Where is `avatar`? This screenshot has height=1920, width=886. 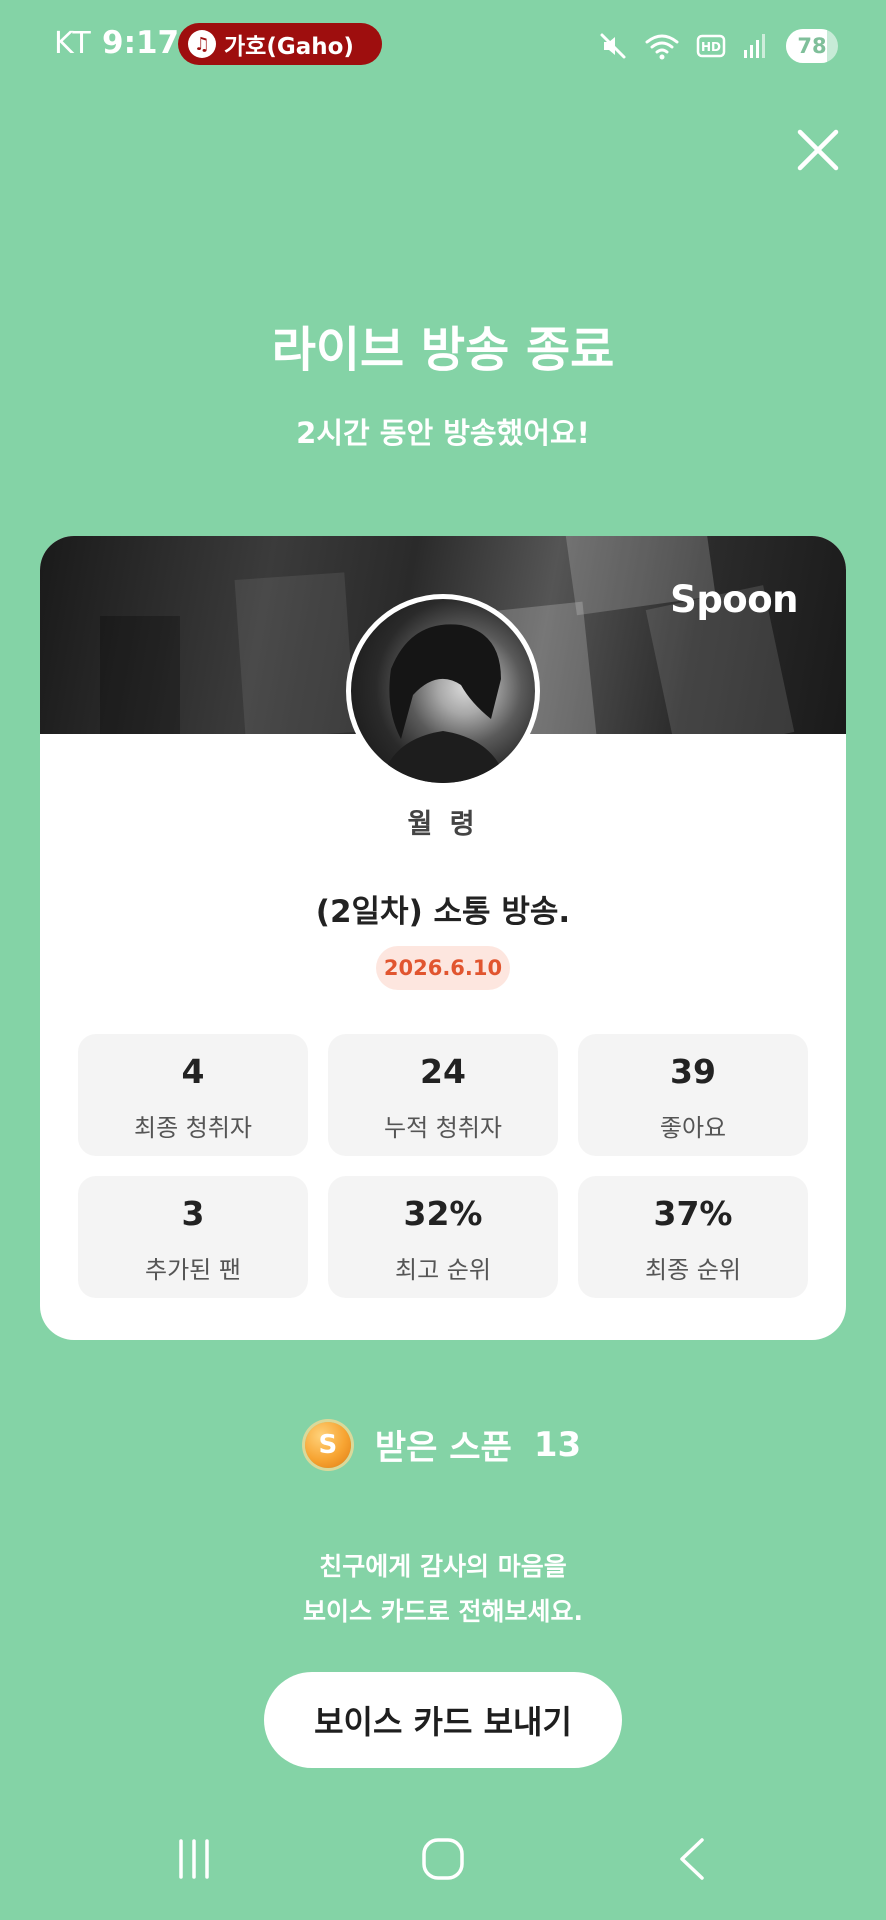
avatar is located at coordinates (443, 691).